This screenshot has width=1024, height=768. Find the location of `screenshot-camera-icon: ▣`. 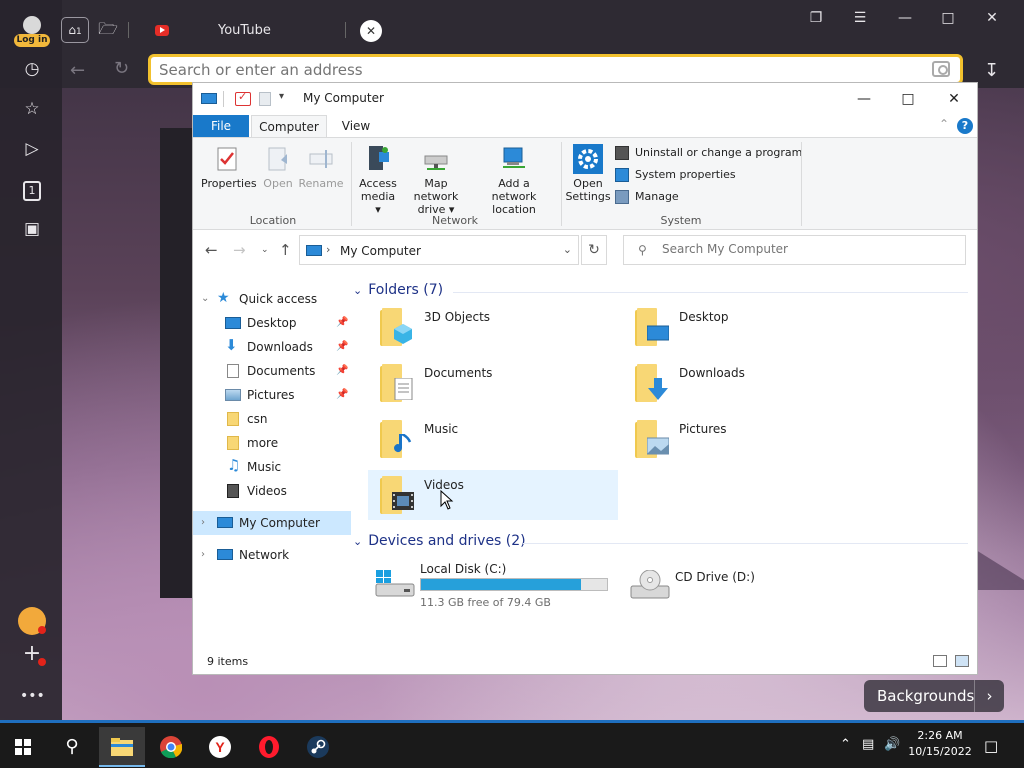

screenshot-camera-icon: ▣ is located at coordinates (32, 229).